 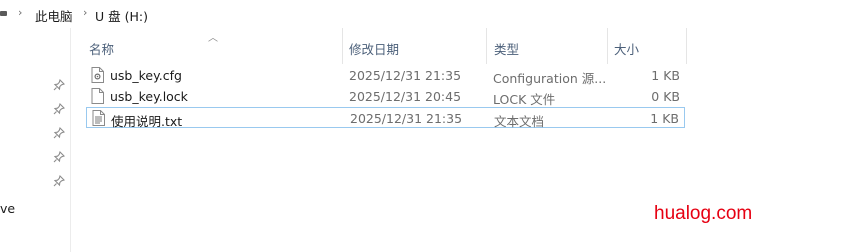 I want to click on text-file-icon, so click(x=98, y=118).